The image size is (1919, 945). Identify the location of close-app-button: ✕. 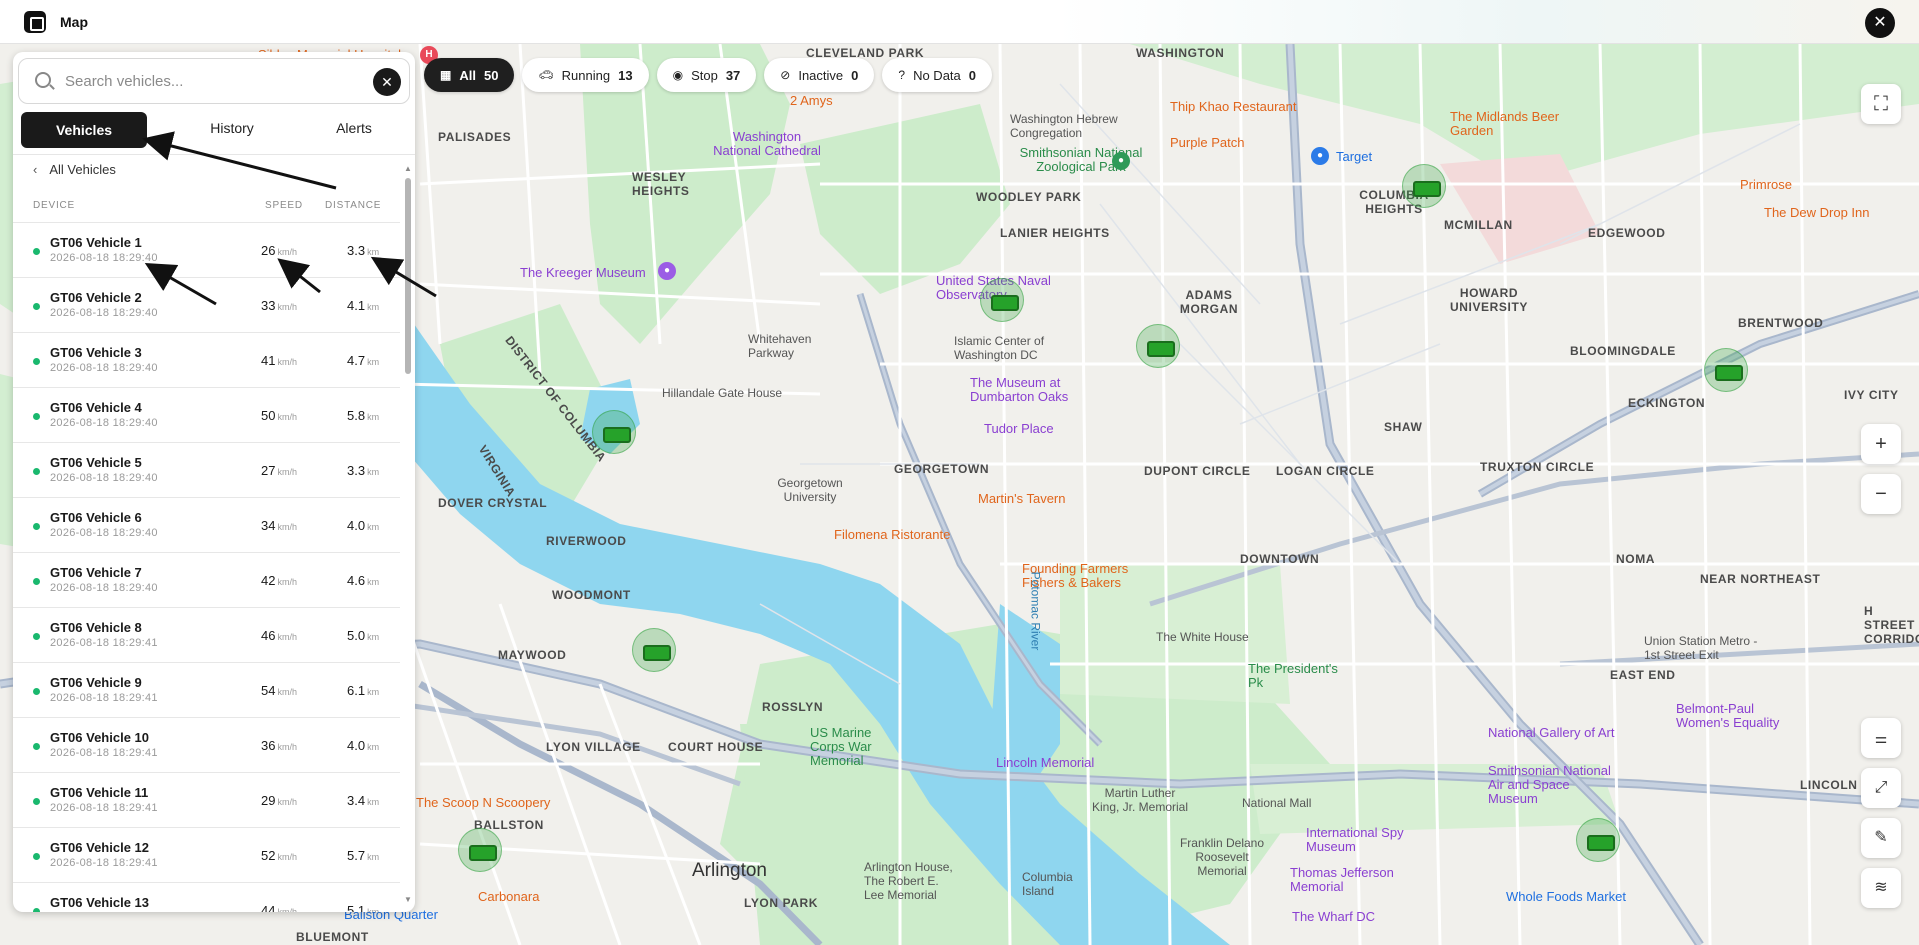
(1880, 23).